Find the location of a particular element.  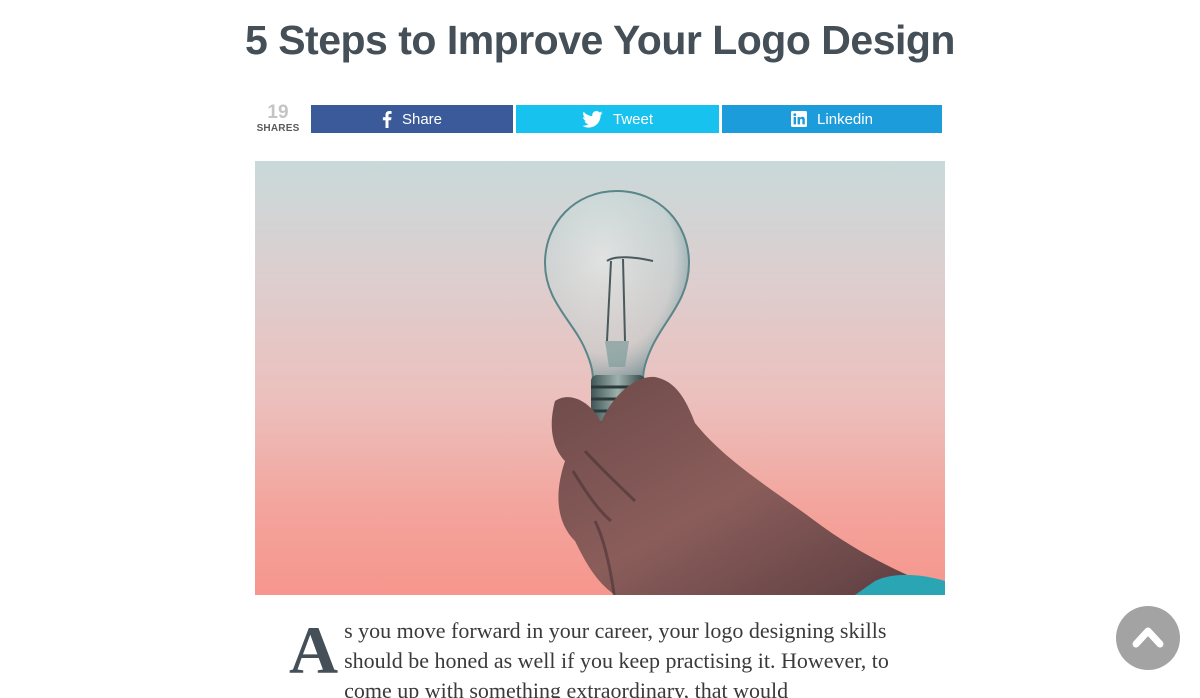

facebook-icon is located at coordinates (387, 119).